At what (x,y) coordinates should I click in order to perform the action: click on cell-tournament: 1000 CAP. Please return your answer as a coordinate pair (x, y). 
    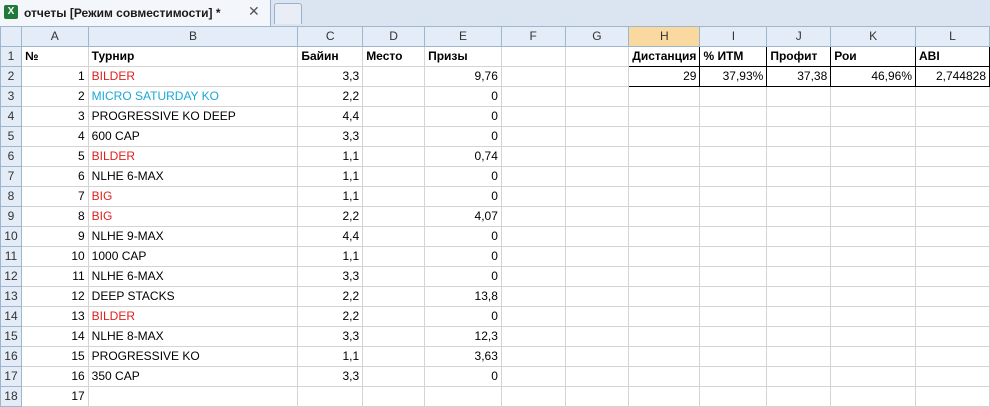
    Looking at the image, I should click on (193, 256).